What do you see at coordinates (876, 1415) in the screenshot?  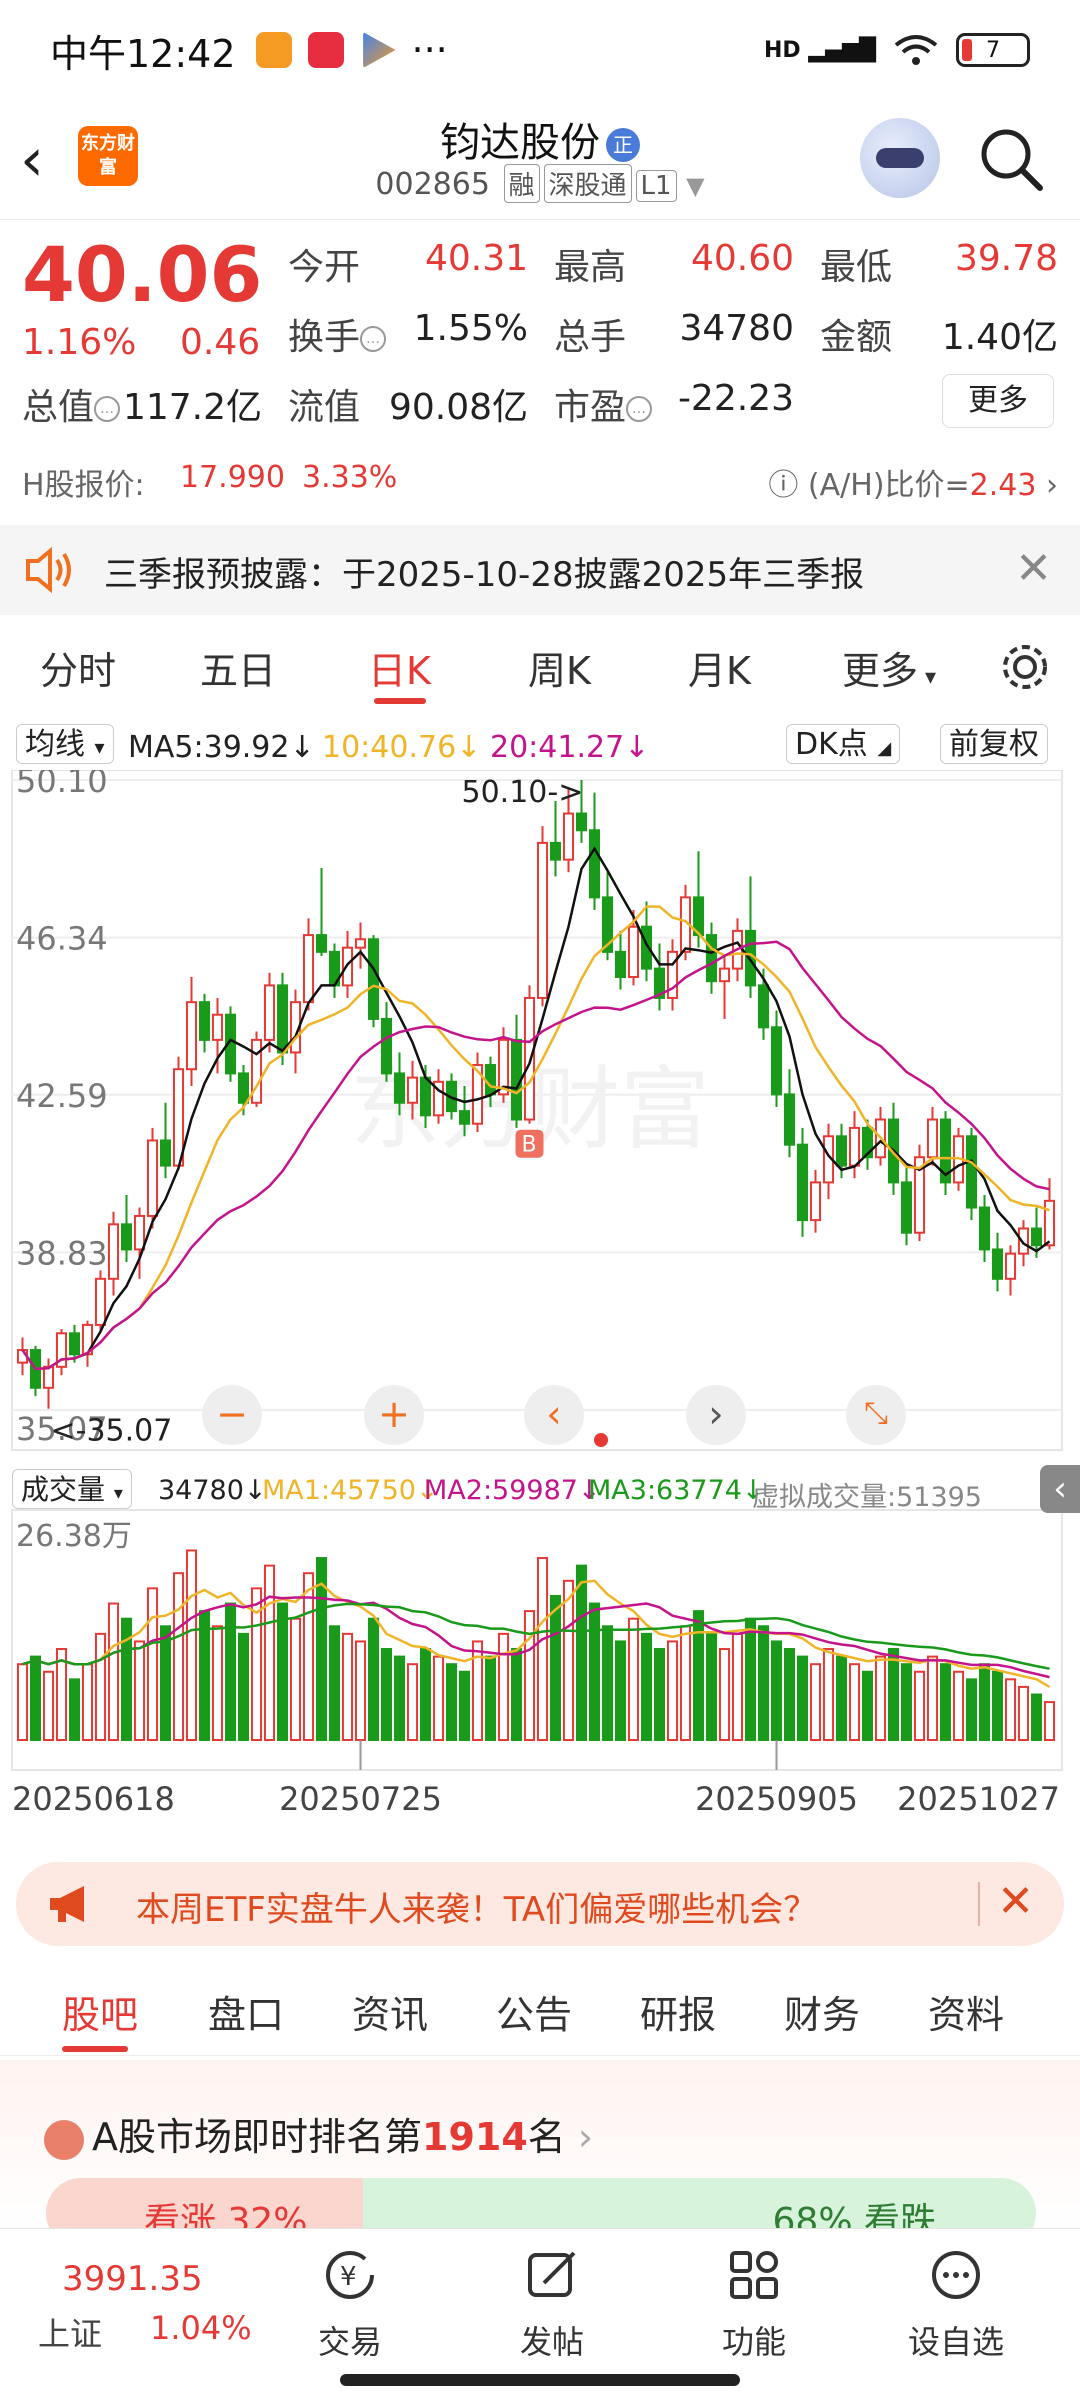 I see `fullscreen-icon: ⤡` at bounding box center [876, 1415].